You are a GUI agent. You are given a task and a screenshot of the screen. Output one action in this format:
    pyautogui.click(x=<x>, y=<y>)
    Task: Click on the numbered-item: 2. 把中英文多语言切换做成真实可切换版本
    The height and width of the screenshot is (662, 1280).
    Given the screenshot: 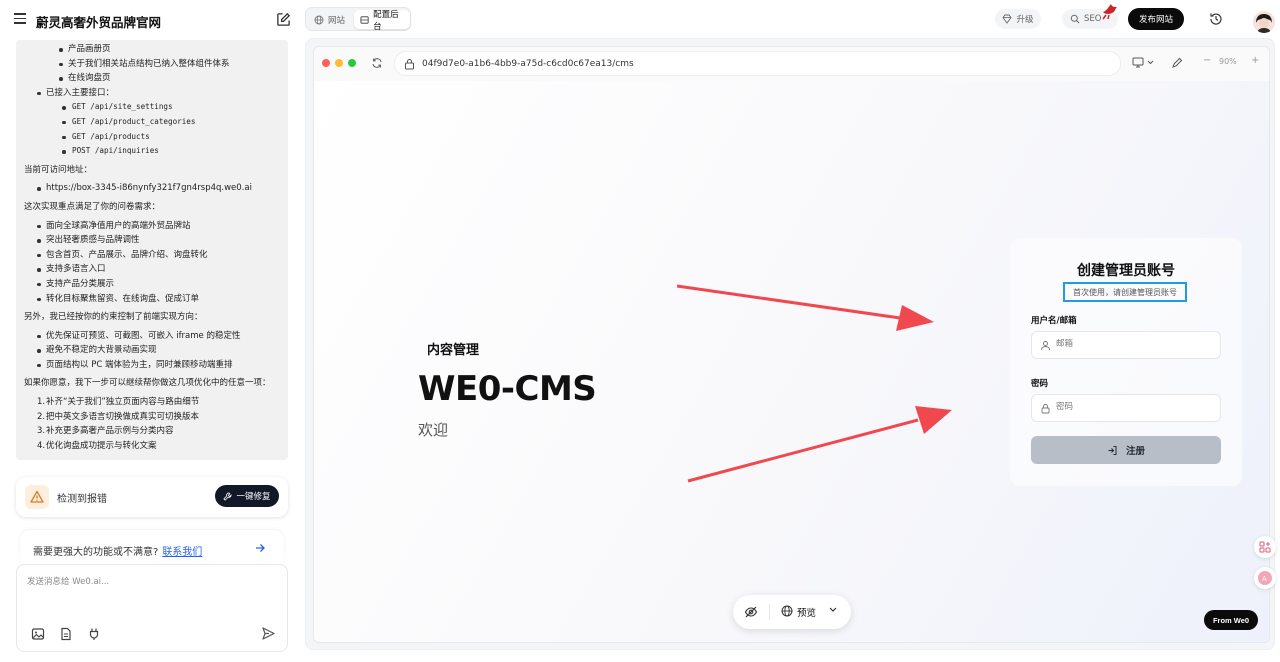 What is the action you would take?
    pyautogui.click(x=118, y=416)
    